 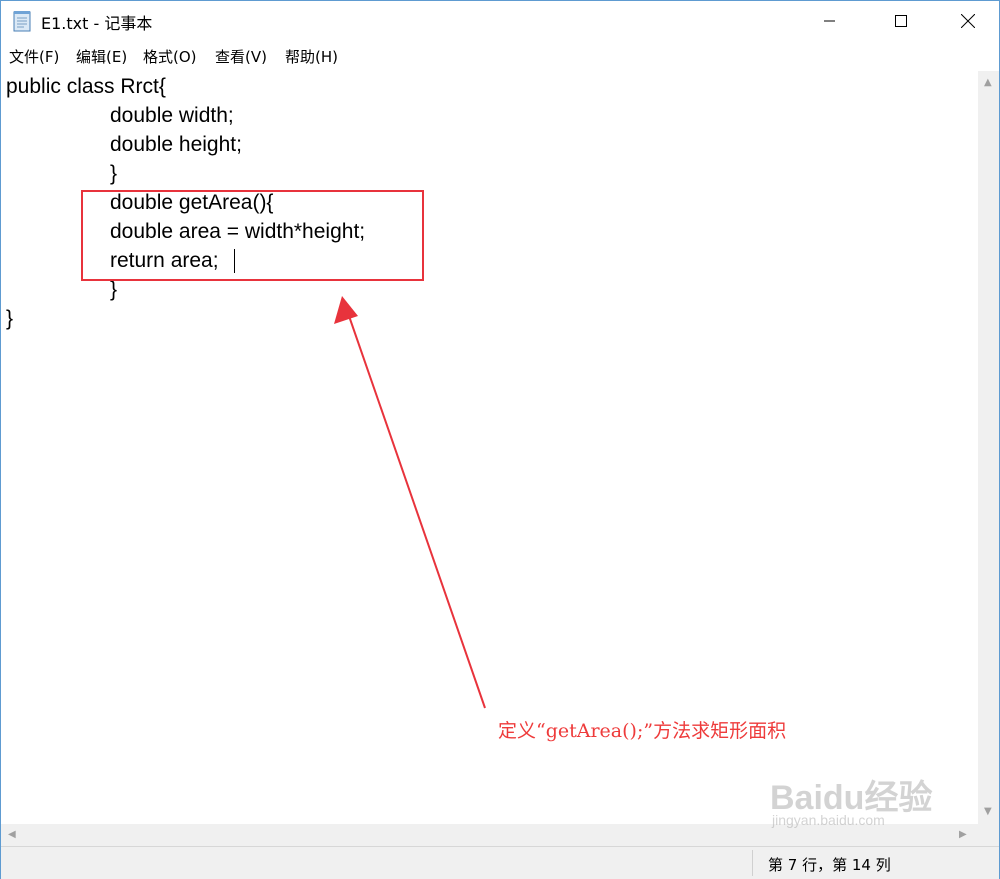 I want to click on annotation-arrow, so click(x=410, y=502).